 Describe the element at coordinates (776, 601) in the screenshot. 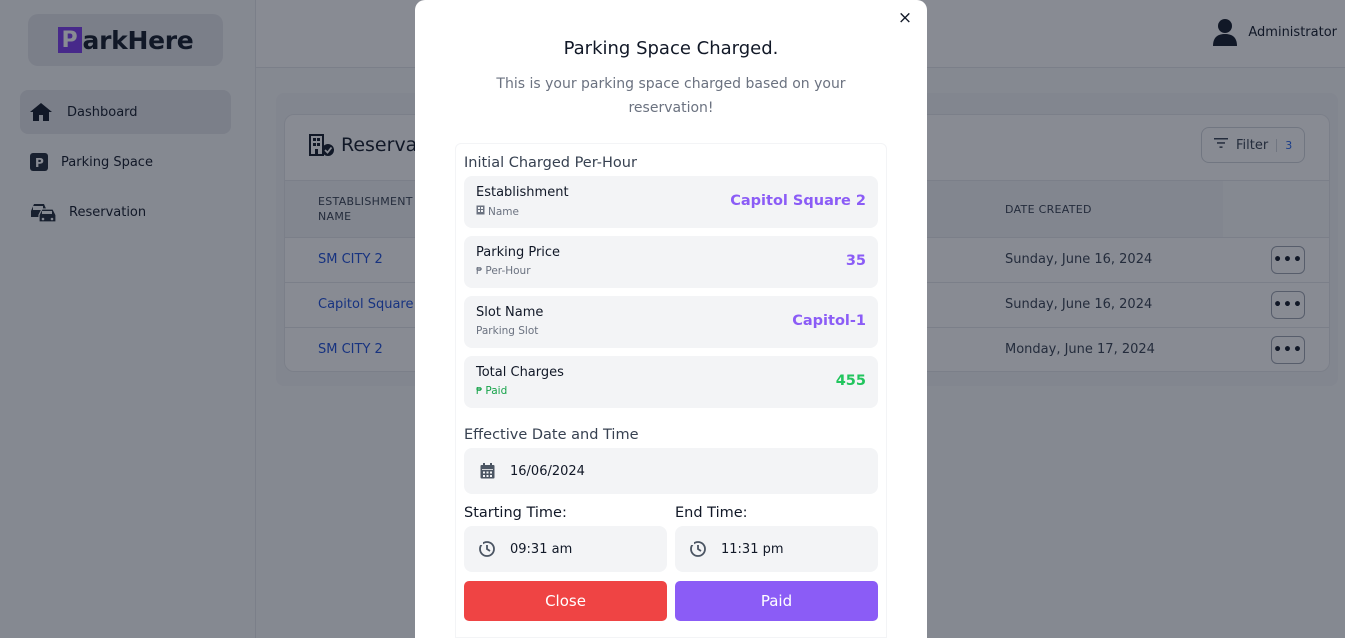

I see `paid-button: Paid` at that location.